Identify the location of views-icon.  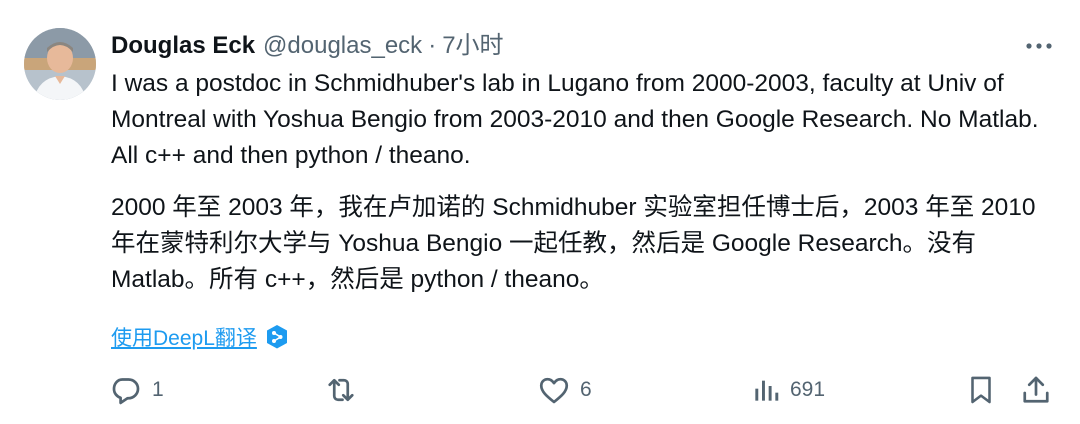
(766, 390).